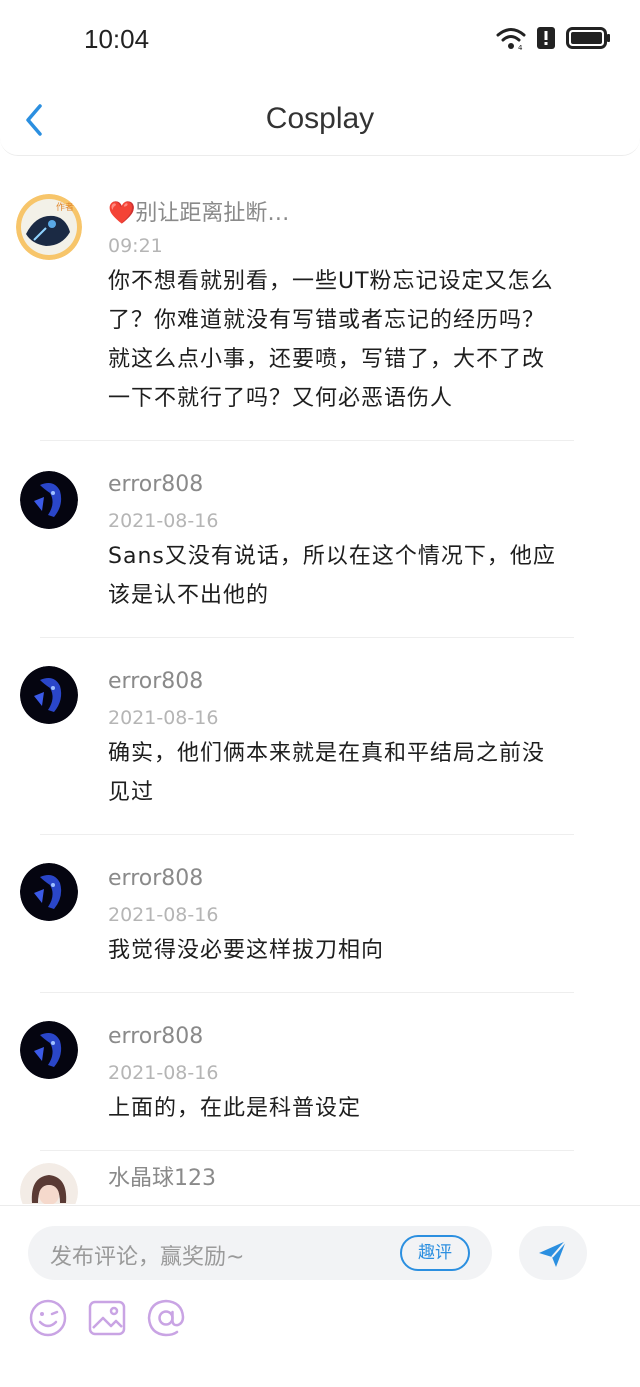  What do you see at coordinates (331, 281) in the screenshot?
I see `content-line: 你不想看就别看，一些UT粉忘记设定又怎么` at bounding box center [331, 281].